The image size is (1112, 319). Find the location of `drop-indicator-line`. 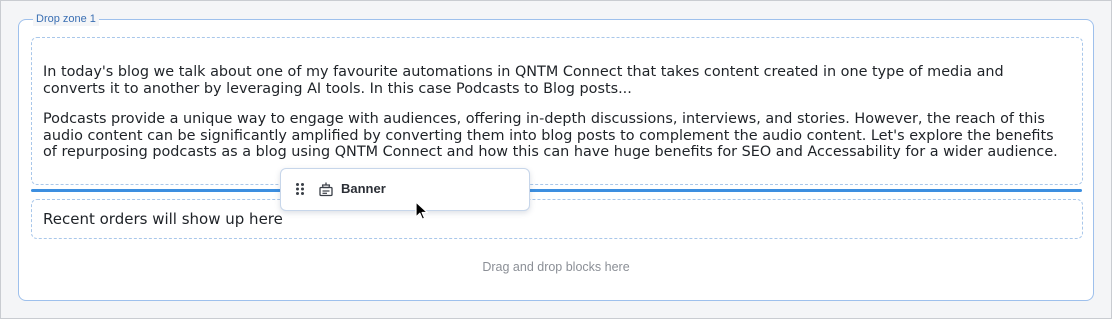

drop-indicator-line is located at coordinates (556, 190).